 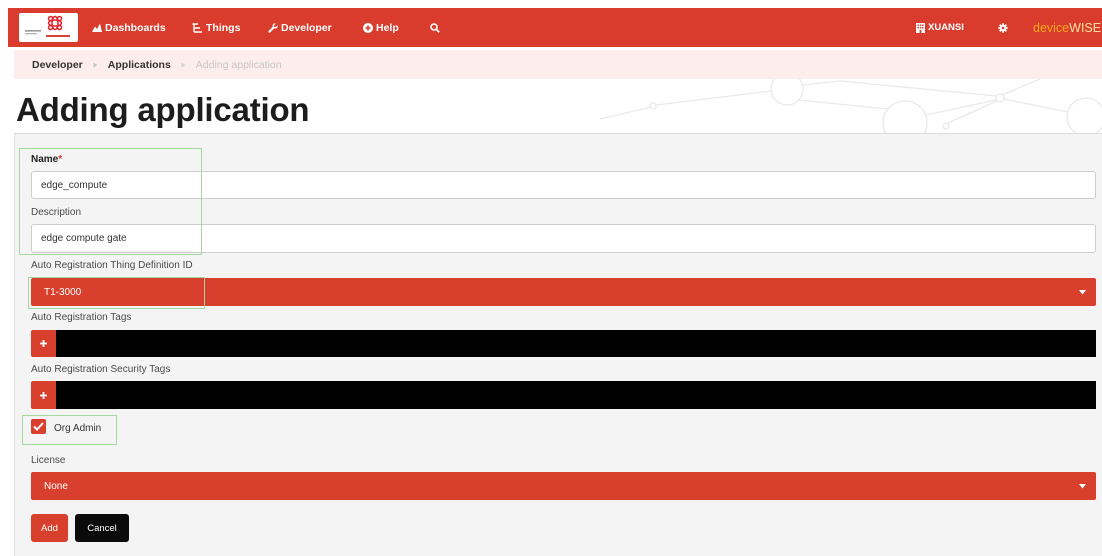 What do you see at coordinates (63, 292) in the screenshot?
I see `thing-definition-selected: T1-3000` at bounding box center [63, 292].